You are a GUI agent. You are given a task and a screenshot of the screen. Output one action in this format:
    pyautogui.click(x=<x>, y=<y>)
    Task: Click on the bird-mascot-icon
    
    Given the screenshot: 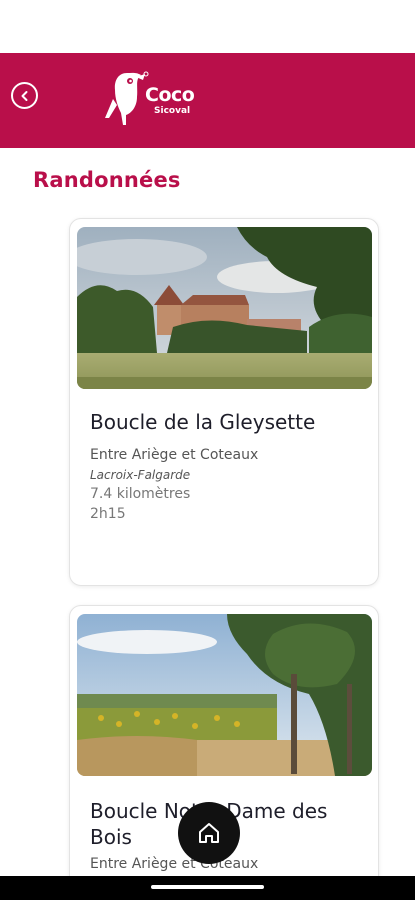 What is the action you would take?
    pyautogui.click(x=127, y=98)
    